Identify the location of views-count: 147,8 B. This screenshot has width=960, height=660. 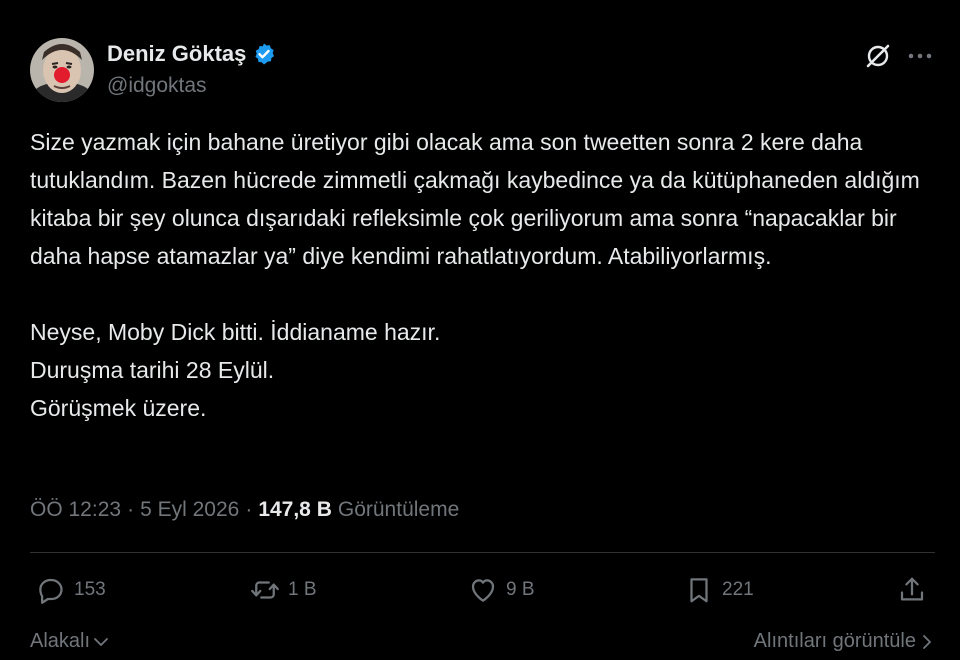
(295, 509).